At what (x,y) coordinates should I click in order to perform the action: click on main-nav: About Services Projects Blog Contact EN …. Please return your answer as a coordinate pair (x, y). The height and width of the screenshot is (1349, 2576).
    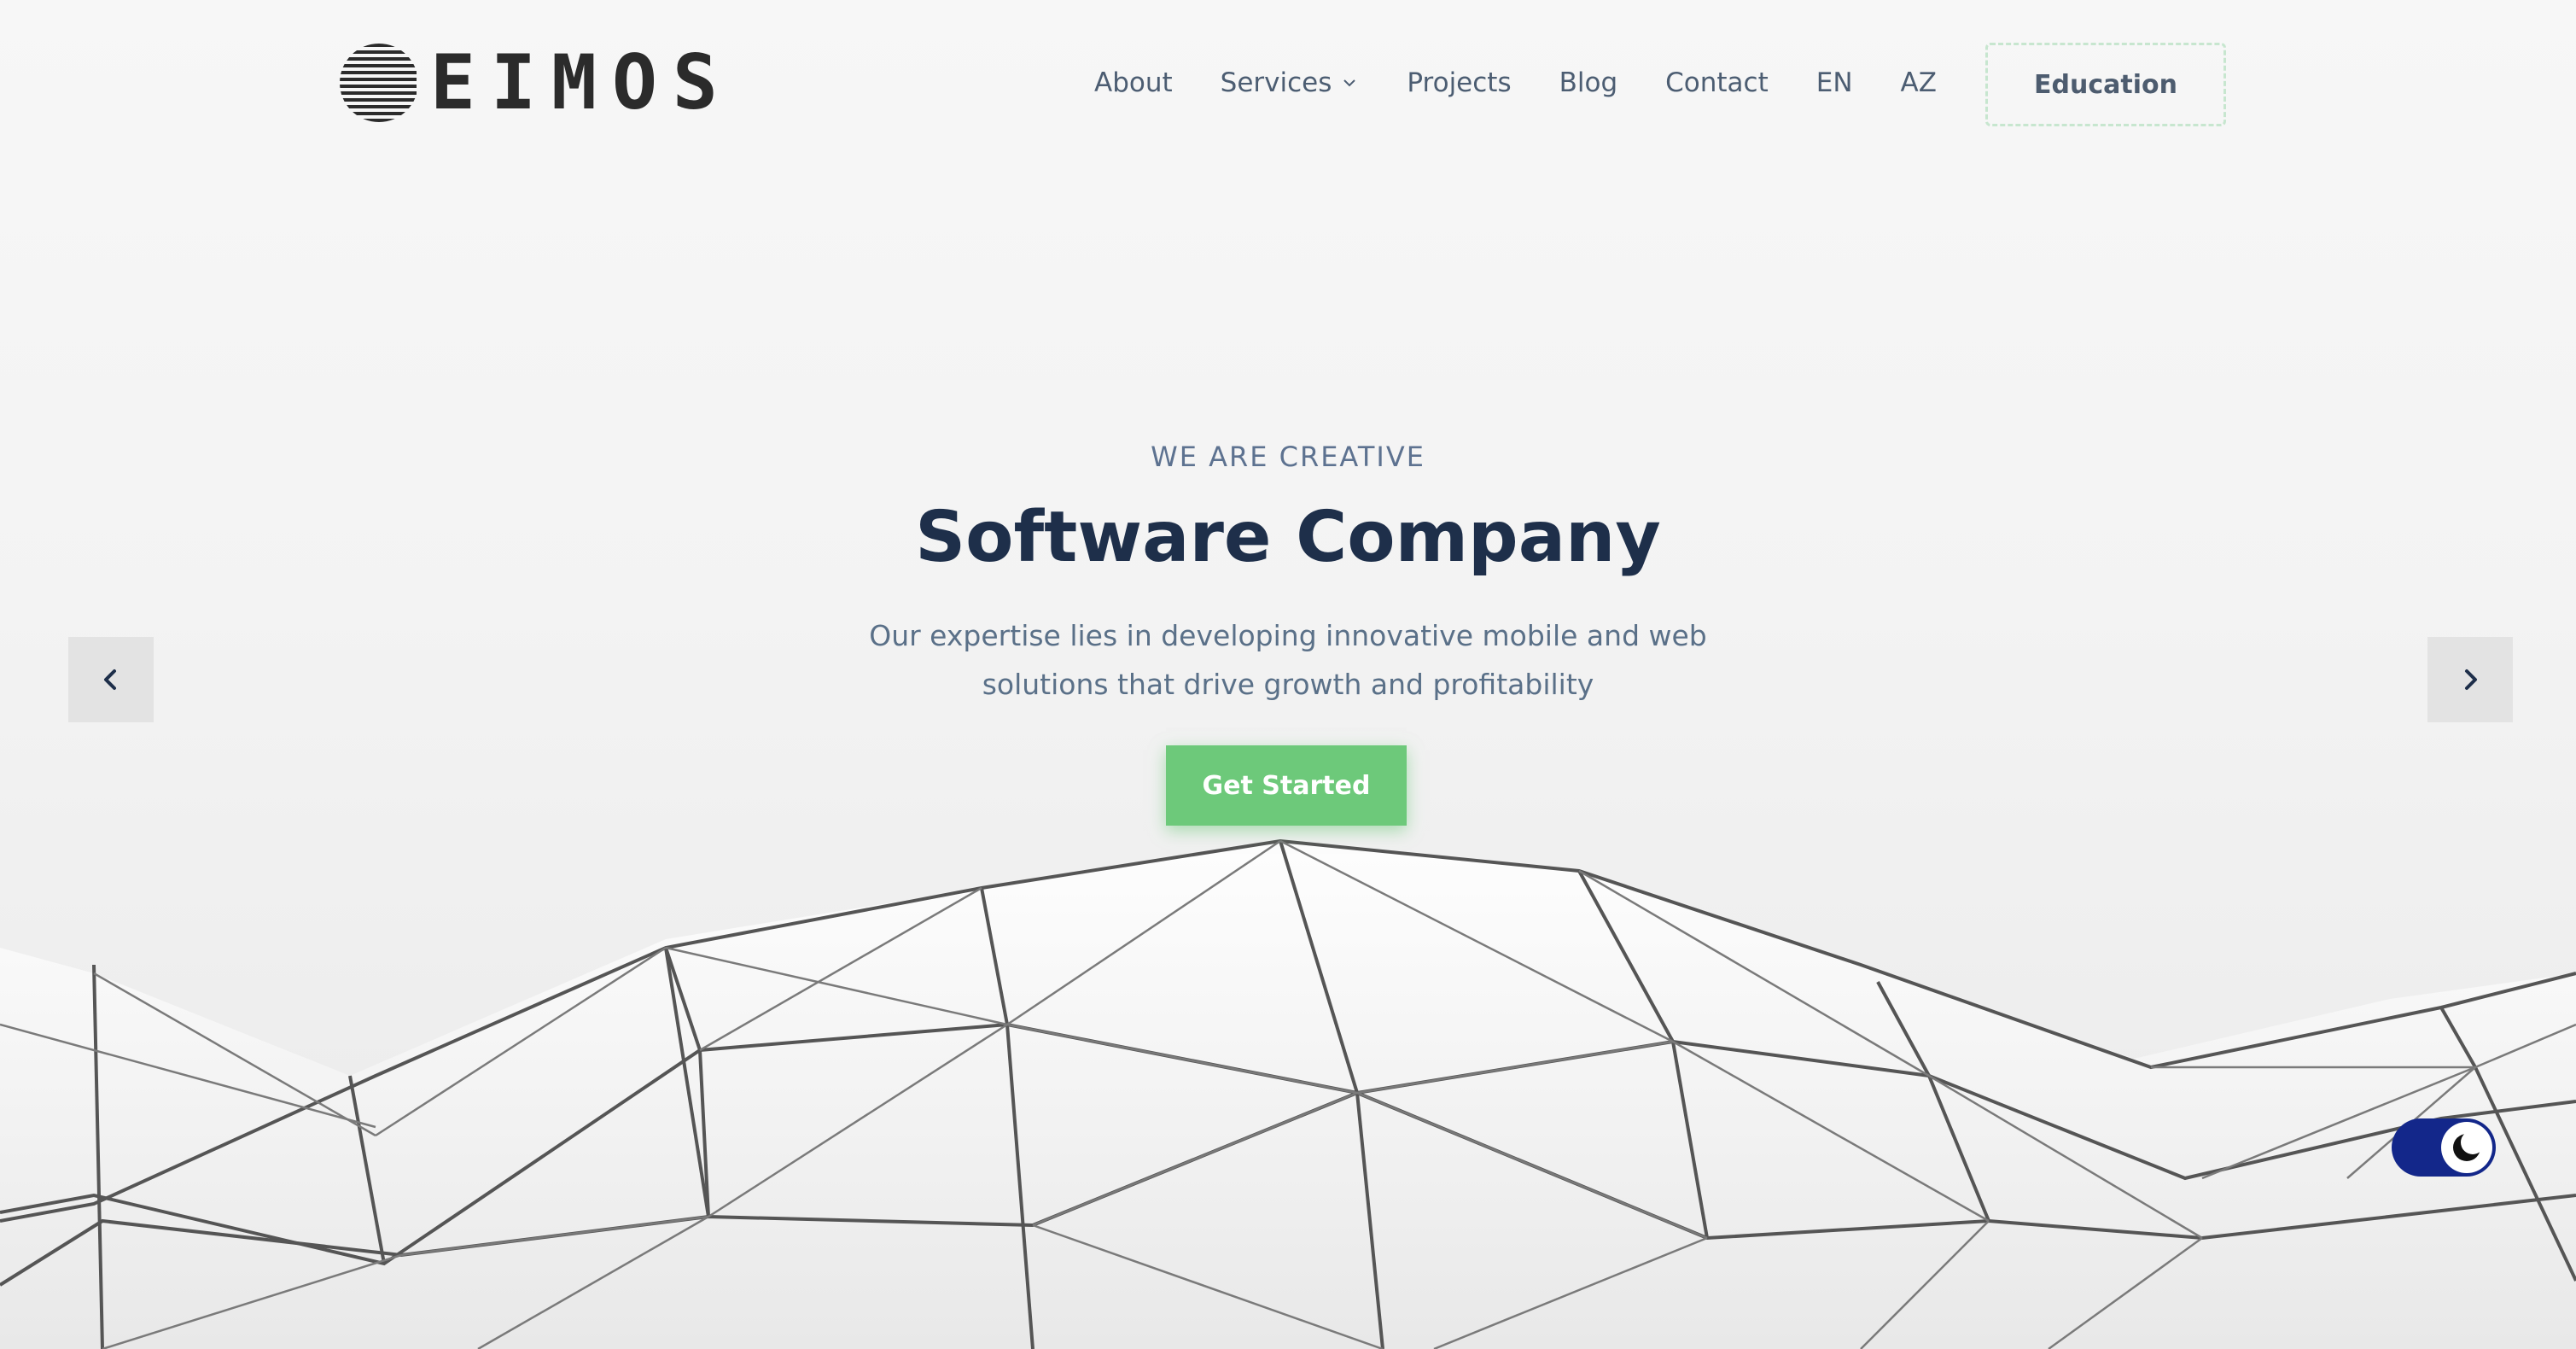
    Looking at the image, I should click on (1515, 83).